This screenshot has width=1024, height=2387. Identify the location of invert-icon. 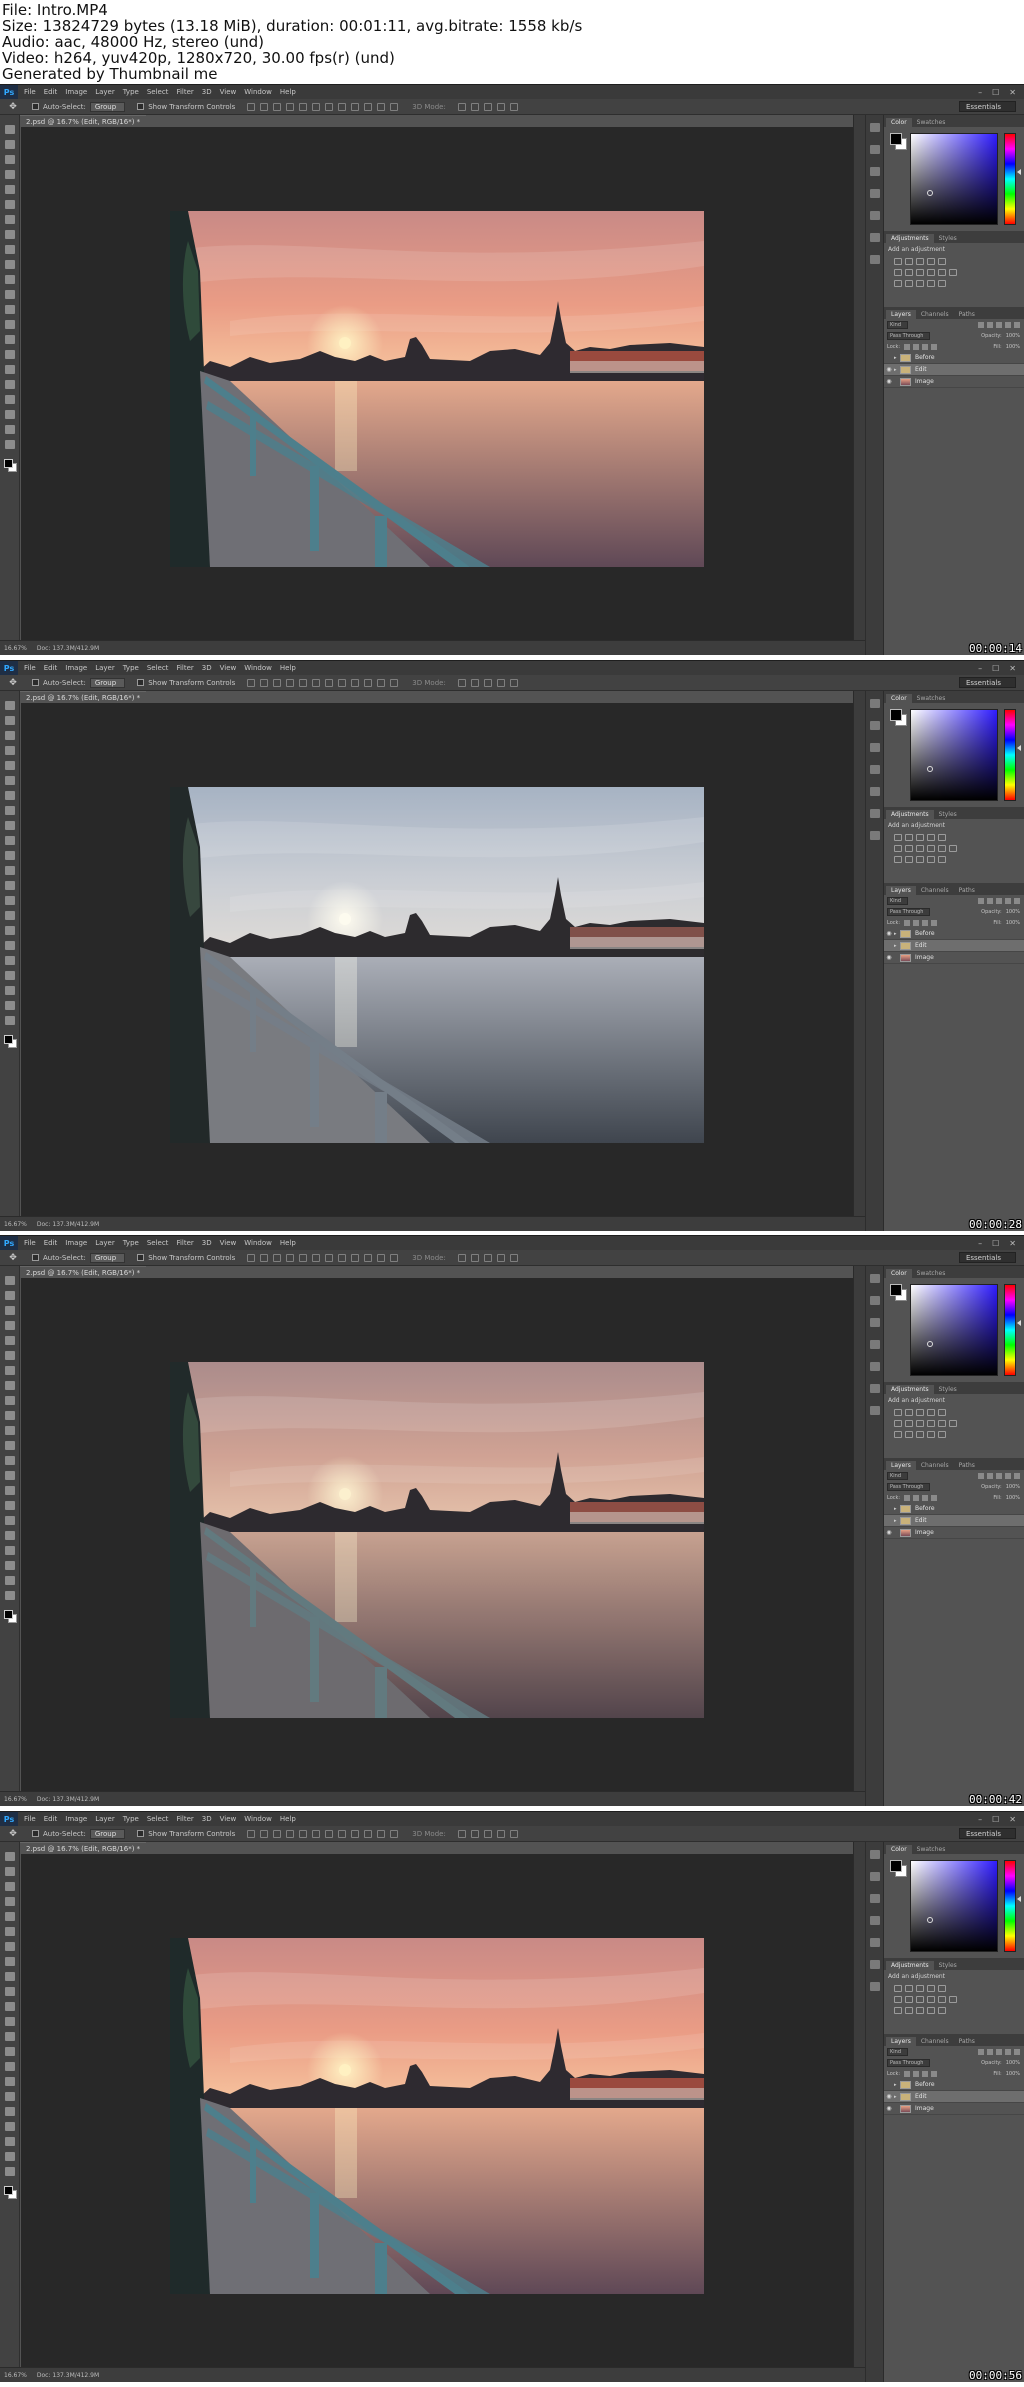
(898, 859).